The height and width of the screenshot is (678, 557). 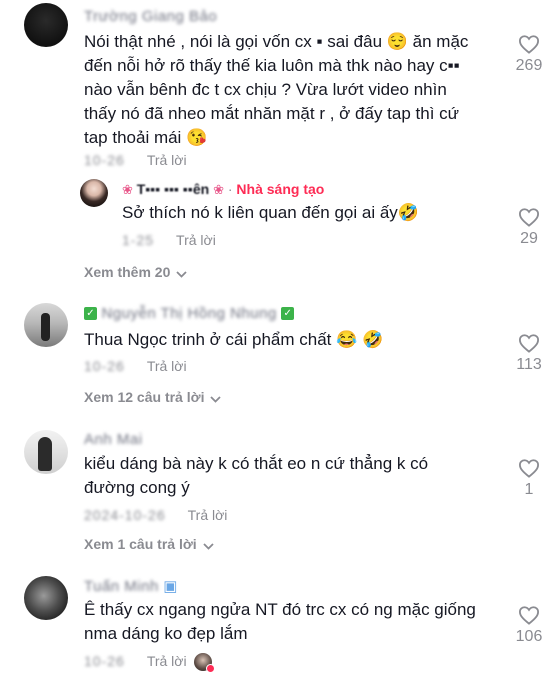 What do you see at coordinates (529, 364) in the screenshot?
I see `like-count: 113` at bounding box center [529, 364].